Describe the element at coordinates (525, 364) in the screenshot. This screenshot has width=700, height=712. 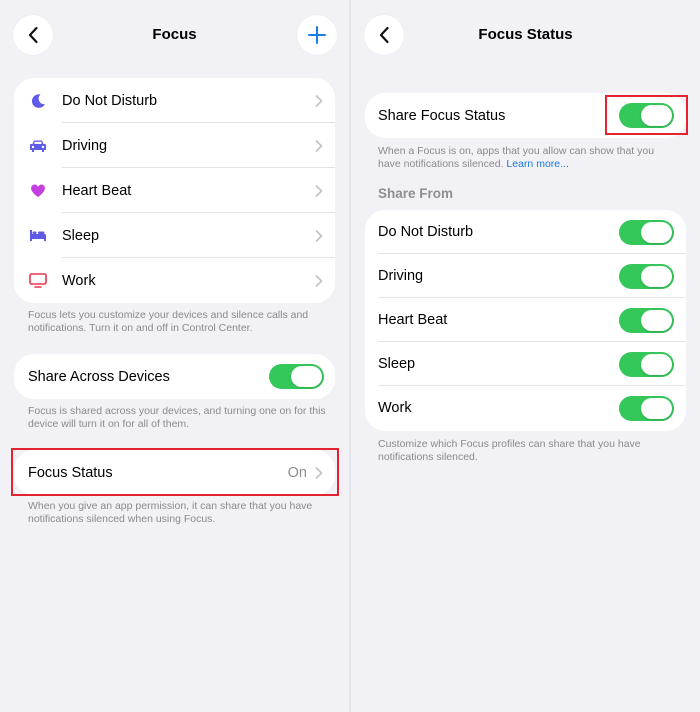
I see `share-from-item-sleep: Sleep` at that location.